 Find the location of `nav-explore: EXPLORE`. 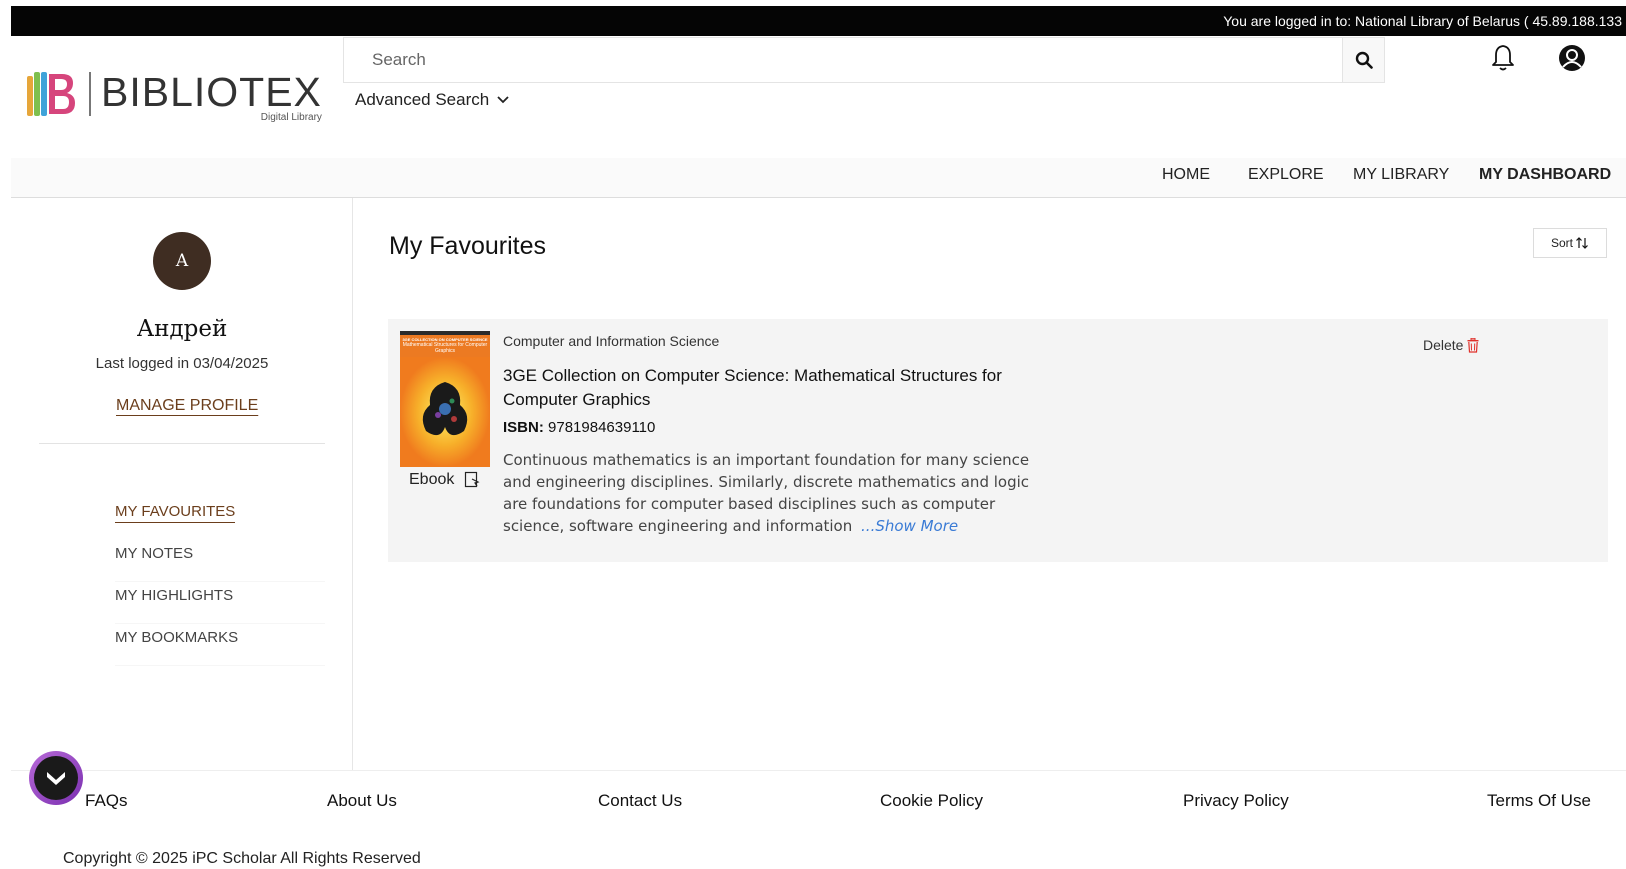

nav-explore: EXPLORE is located at coordinates (1286, 175).